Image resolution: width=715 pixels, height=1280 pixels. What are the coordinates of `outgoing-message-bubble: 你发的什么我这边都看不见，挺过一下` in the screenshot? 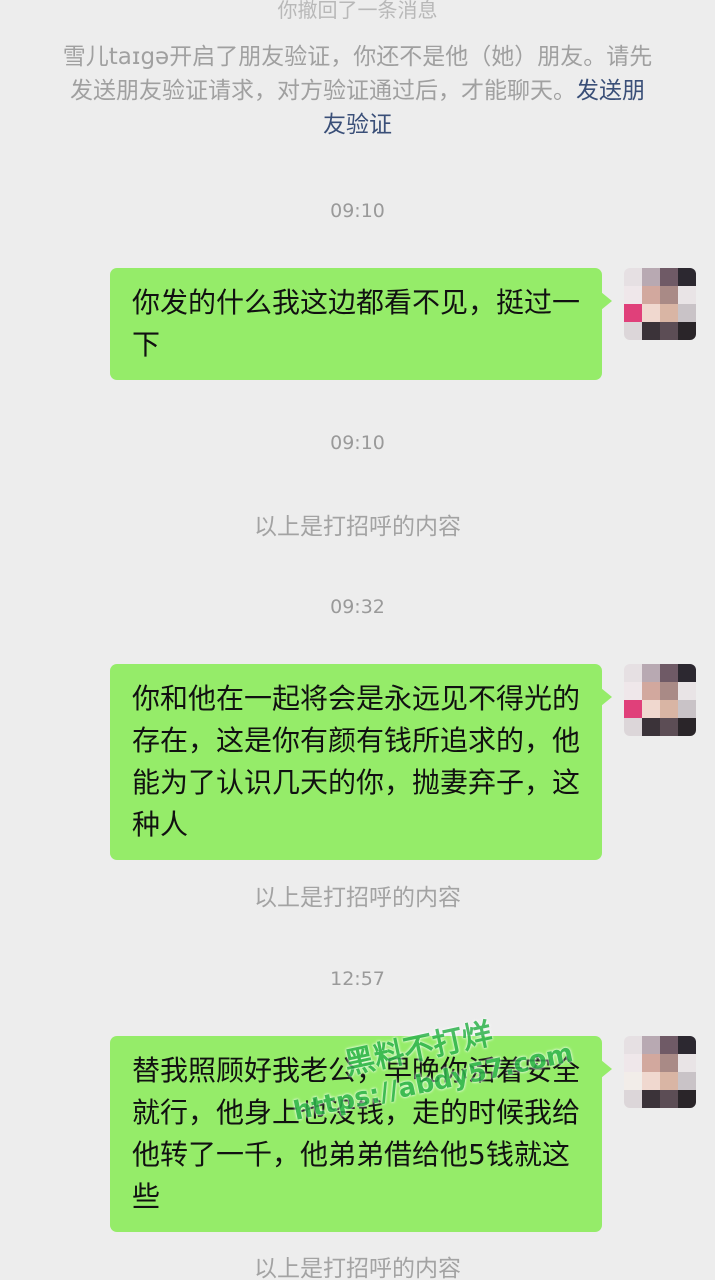 It's located at (361, 324).